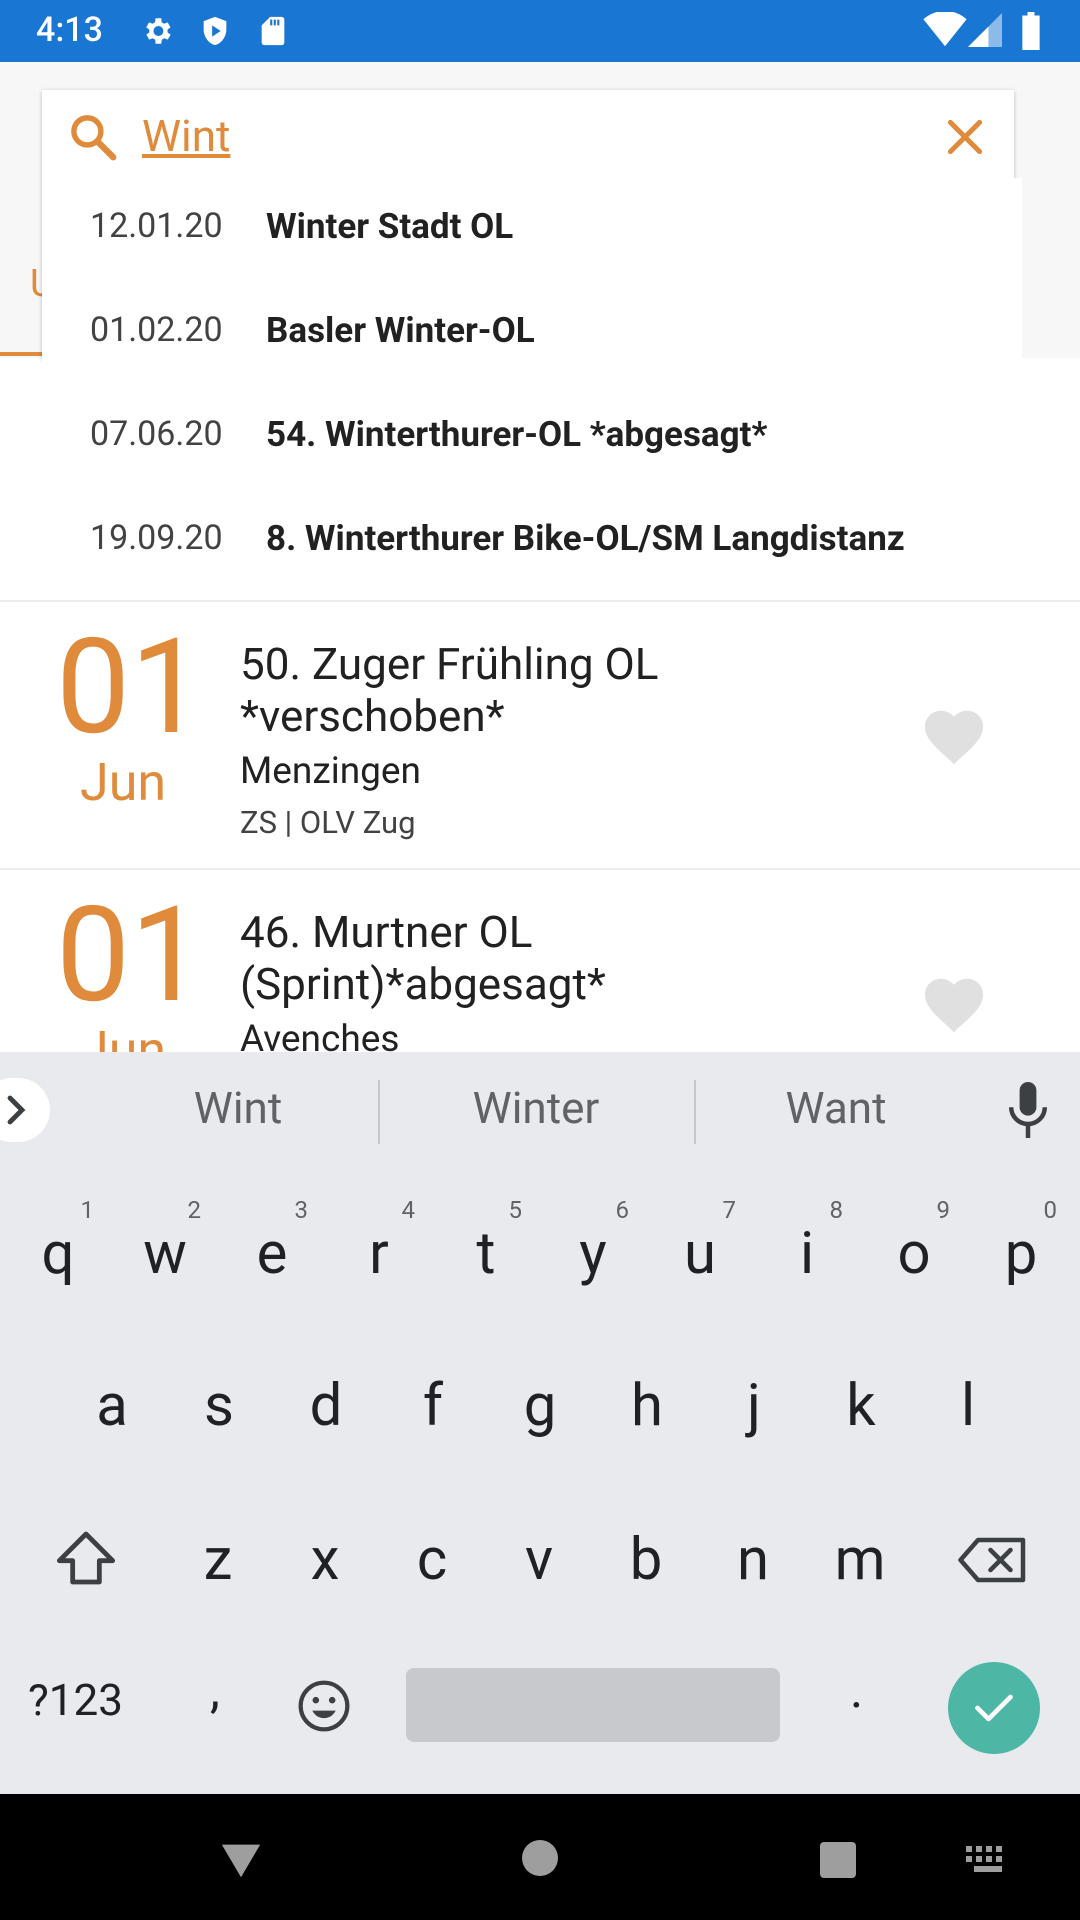 This screenshot has width=1080, height=1920. I want to click on suggestion-name: 8. Winterthurer Bike-OL/SM Langdistanz, so click(585, 538).